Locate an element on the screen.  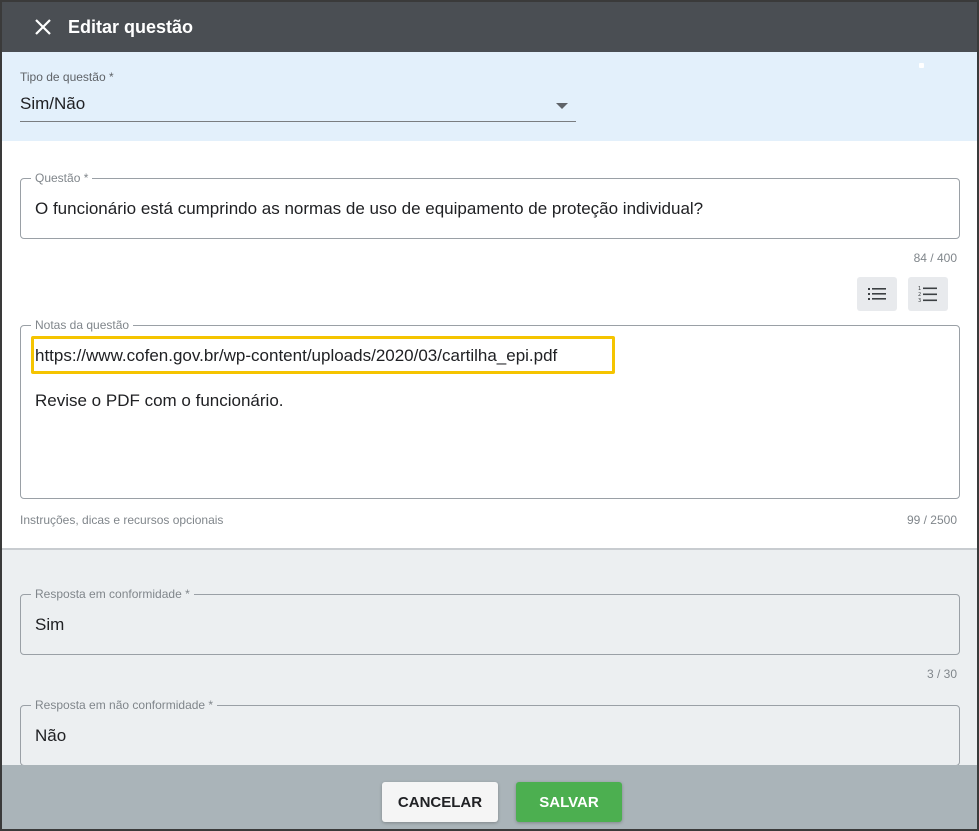
close-button is located at coordinates (43, 27).